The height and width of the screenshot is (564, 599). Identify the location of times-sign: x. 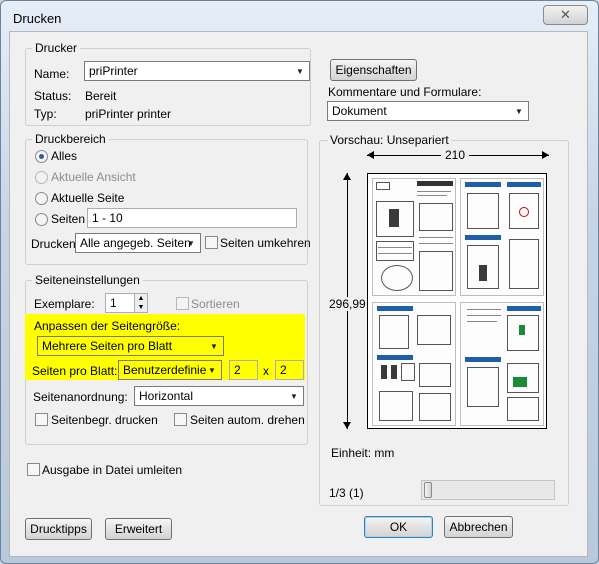
(266, 371).